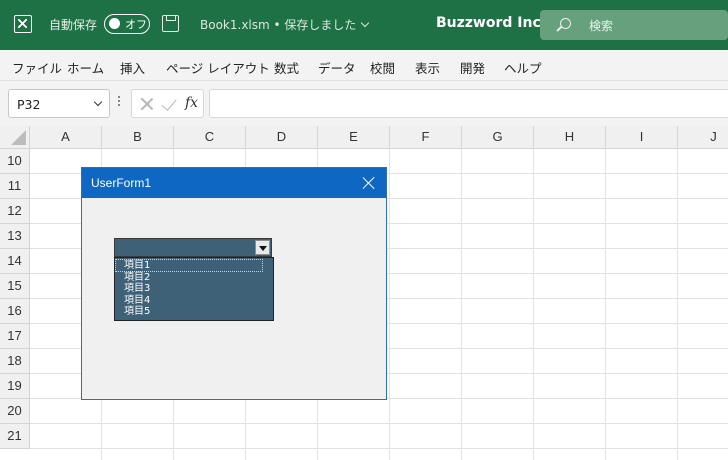 The height and width of the screenshot is (460, 728). I want to click on dropdown-arrow-icon, so click(262, 247).